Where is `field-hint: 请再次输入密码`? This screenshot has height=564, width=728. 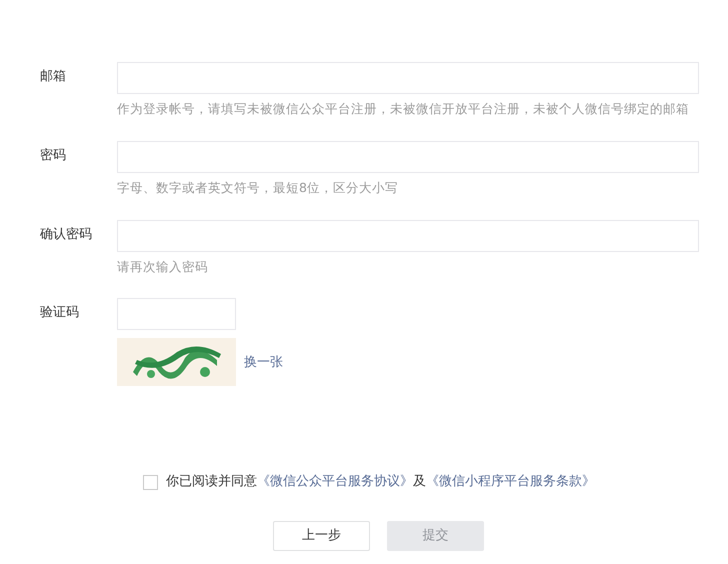
field-hint: 请再次输入密码 is located at coordinates (163, 267).